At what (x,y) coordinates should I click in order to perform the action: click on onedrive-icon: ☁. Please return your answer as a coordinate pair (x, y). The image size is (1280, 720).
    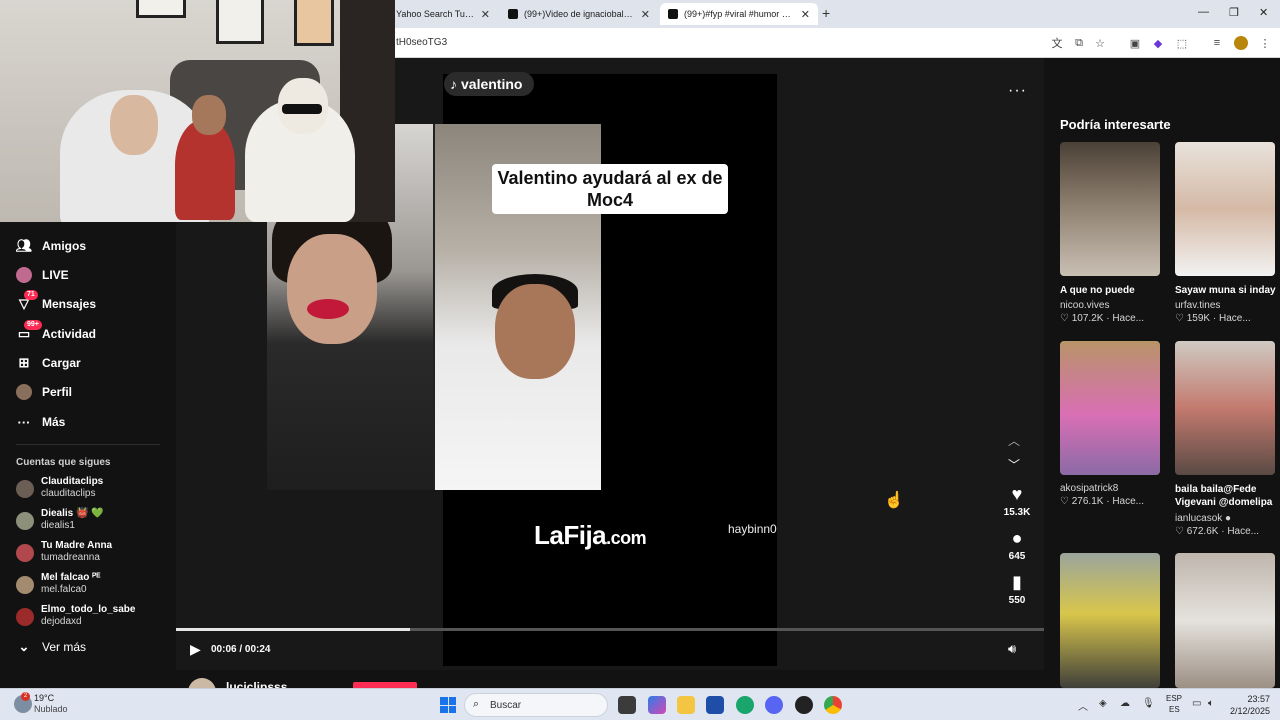
    Looking at the image, I should click on (1125, 703).